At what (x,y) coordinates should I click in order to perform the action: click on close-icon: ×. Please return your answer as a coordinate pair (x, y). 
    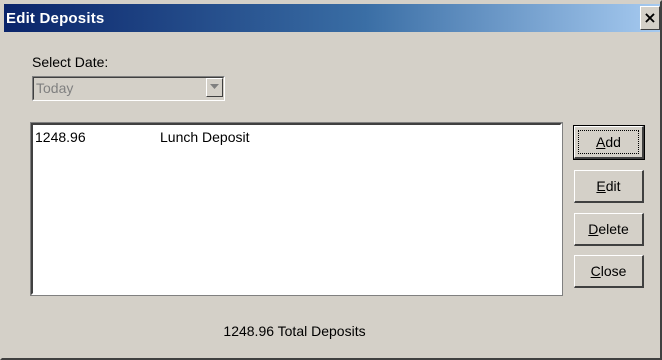
    Looking at the image, I should click on (650, 17).